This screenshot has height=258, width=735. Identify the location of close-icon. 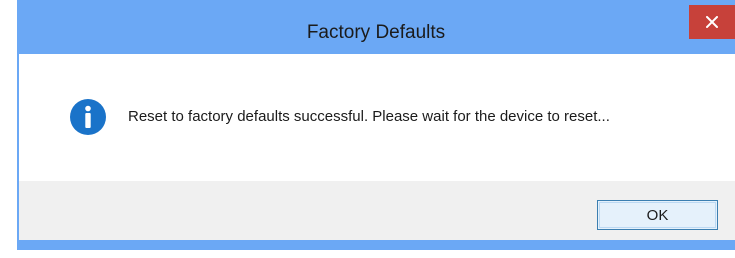
(712, 22).